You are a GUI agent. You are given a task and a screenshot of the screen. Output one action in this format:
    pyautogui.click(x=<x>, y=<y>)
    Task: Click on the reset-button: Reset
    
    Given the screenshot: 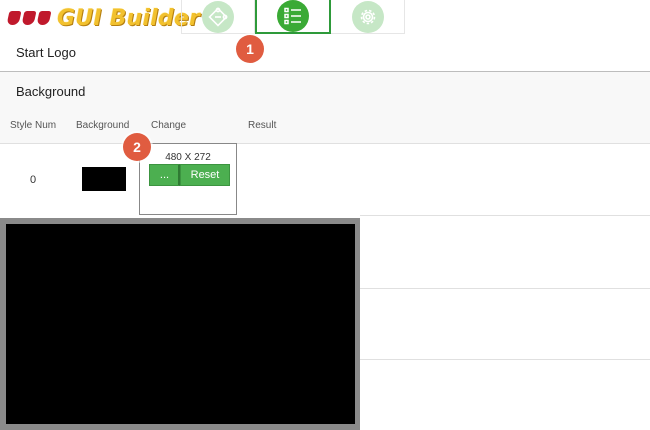 What is the action you would take?
    pyautogui.click(x=205, y=175)
    